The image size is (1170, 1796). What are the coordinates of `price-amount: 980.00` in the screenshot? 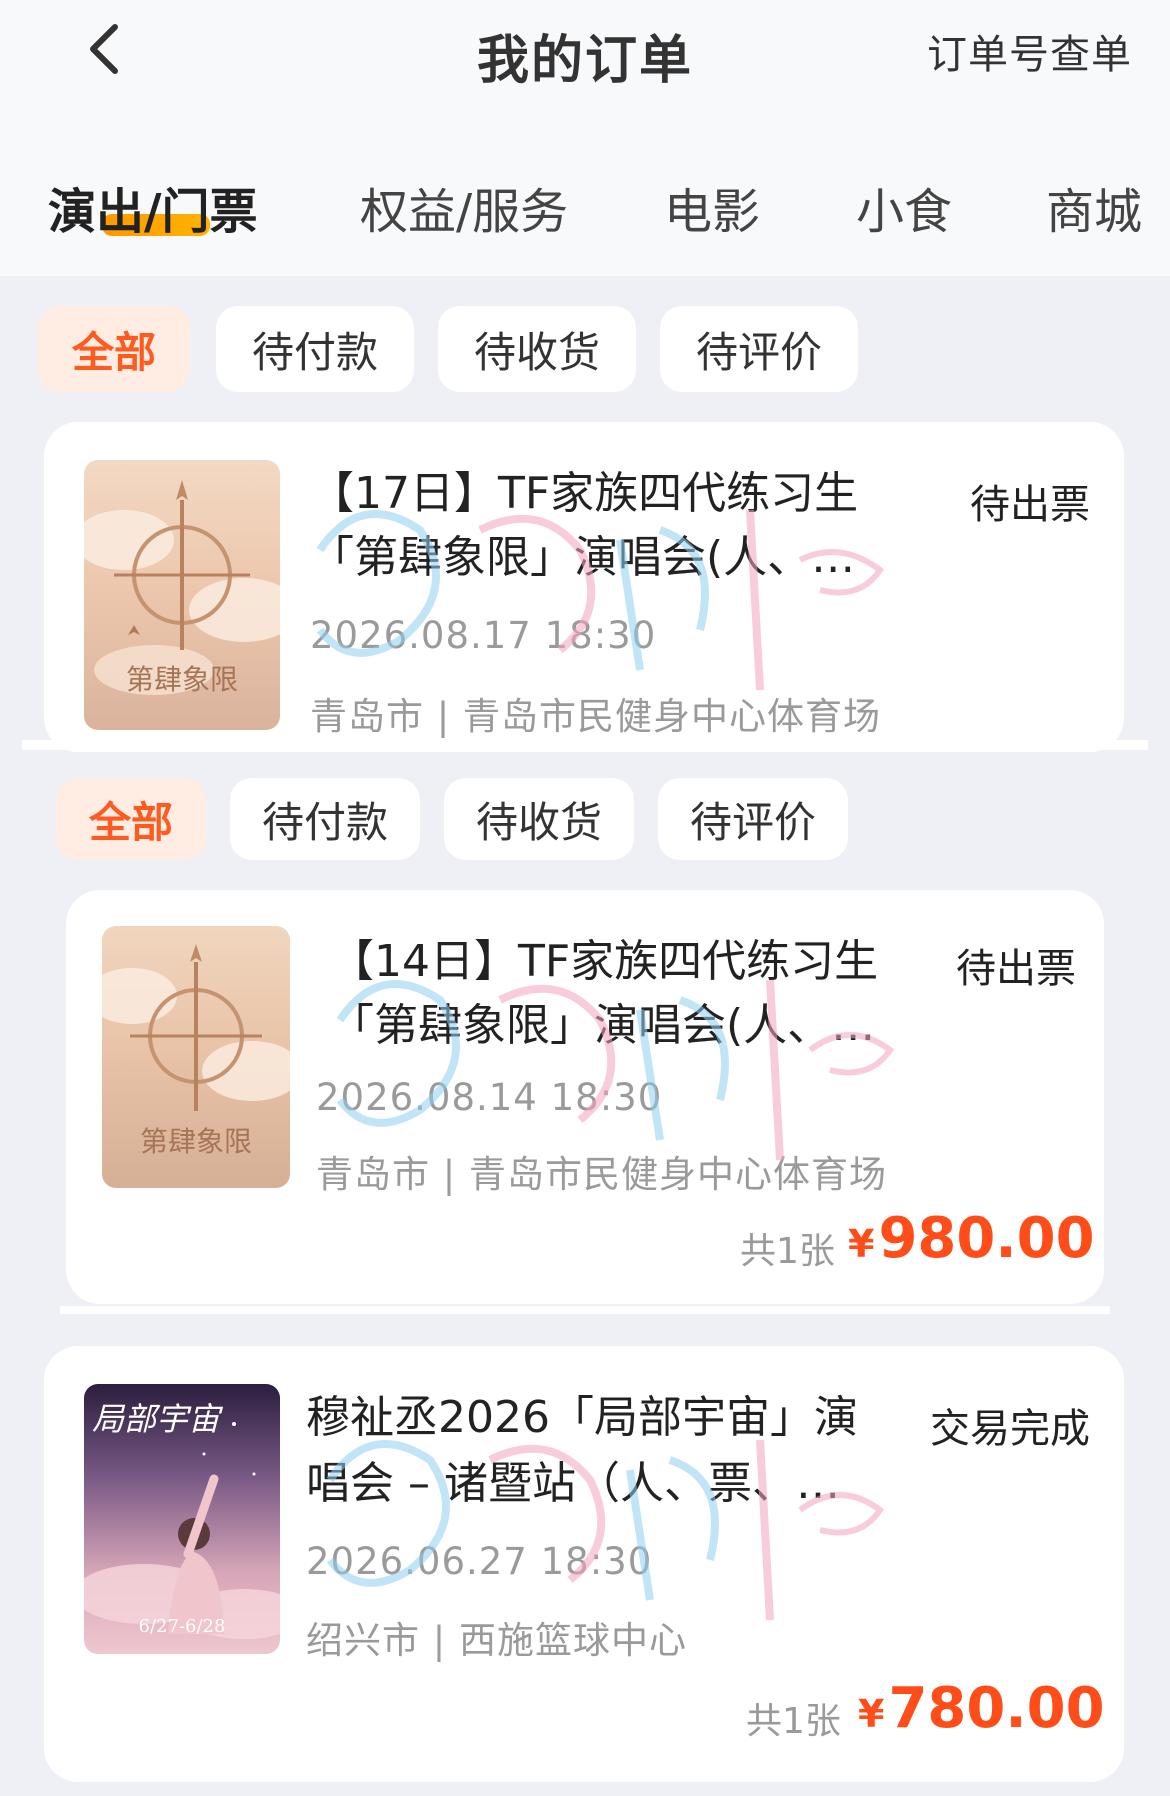 It's located at (986, 1238).